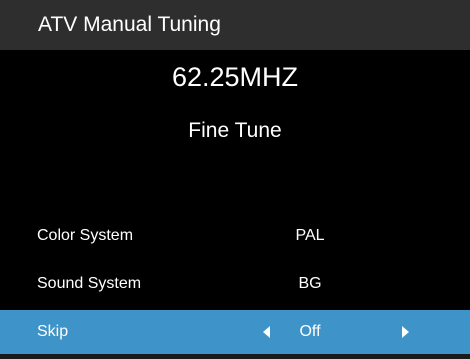  I want to click on menu-item-color-system: Color System PAL, so click(235, 236).